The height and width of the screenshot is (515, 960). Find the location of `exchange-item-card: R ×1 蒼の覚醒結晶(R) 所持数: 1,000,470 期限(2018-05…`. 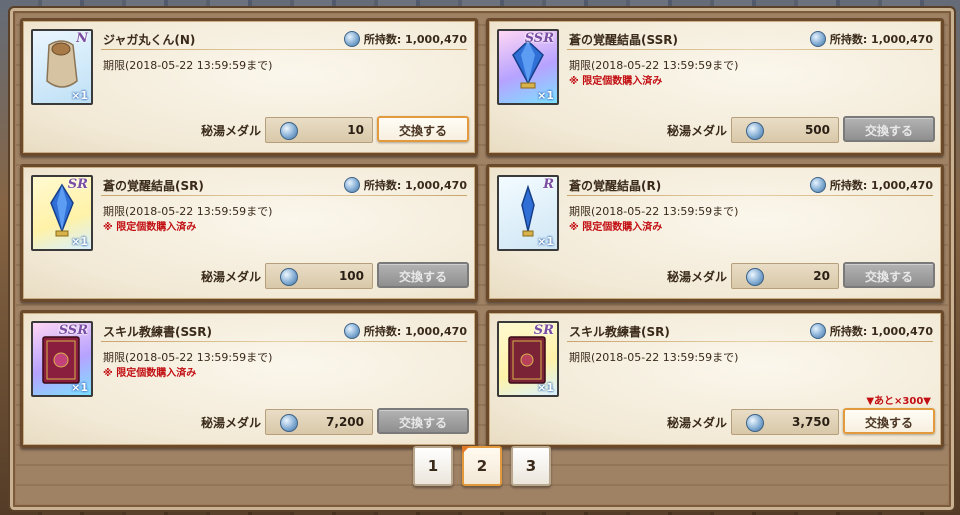

exchange-item-card: R ×1 蒼の覚醒結晶(R) 所持数: 1,000,470 期限(2018-05… is located at coordinates (715, 233).